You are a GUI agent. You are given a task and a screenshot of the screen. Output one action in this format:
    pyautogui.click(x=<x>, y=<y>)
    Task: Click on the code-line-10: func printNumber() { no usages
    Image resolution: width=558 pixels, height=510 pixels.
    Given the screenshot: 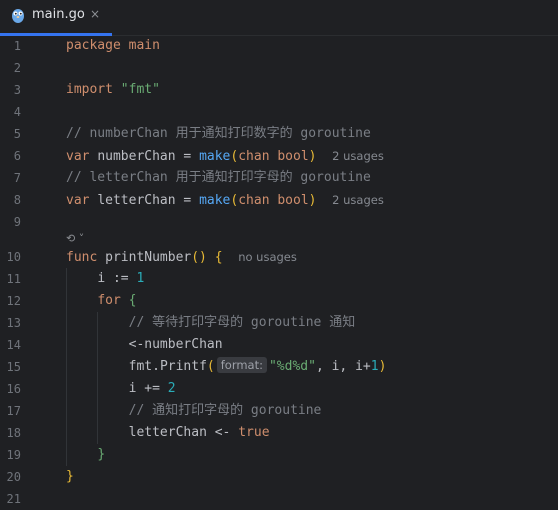 What is the action you would take?
    pyautogui.click(x=181, y=257)
    